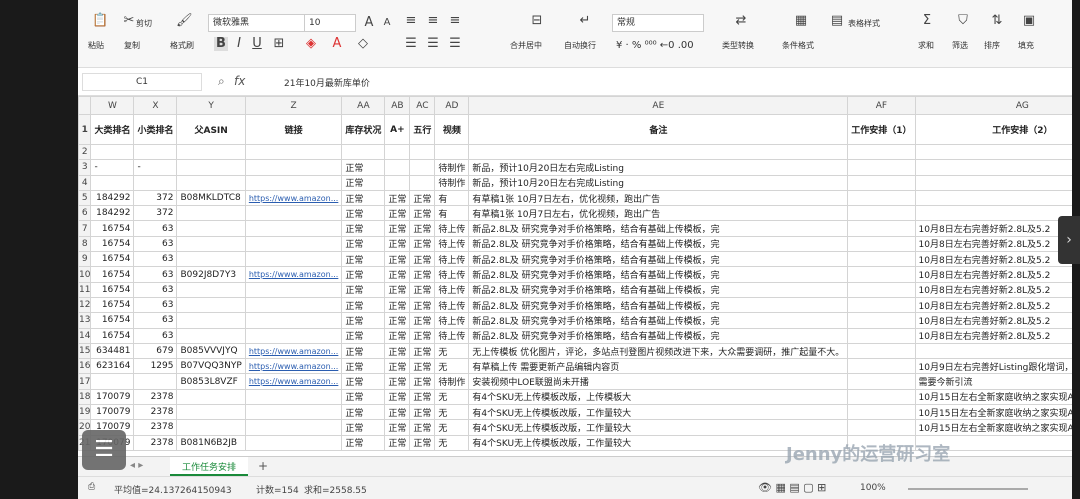 Image resolution: width=1080 pixels, height=499 pixels. What do you see at coordinates (993, 381) in the screenshot?
I see `table-cell: 需要今新引流` at bounding box center [993, 381].